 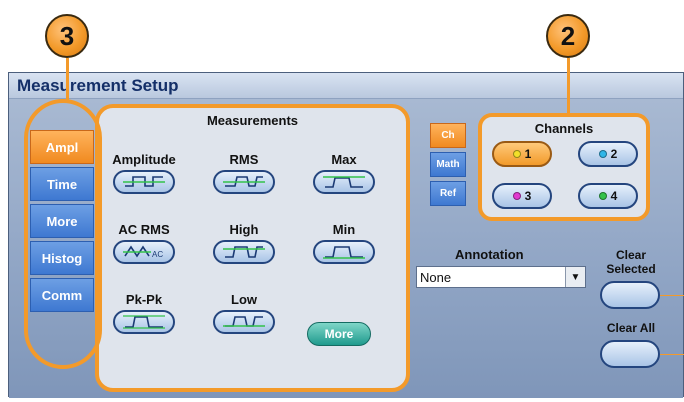 What do you see at coordinates (602, 154) in the screenshot?
I see `channel-2-color-dot` at bounding box center [602, 154].